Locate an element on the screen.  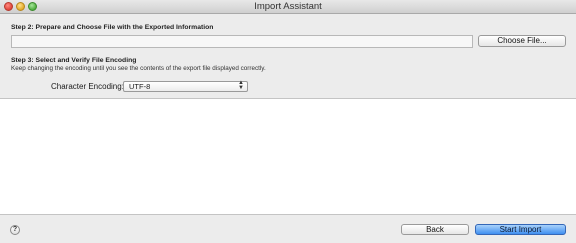
back-button: Back is located at coordinates (435, 229).